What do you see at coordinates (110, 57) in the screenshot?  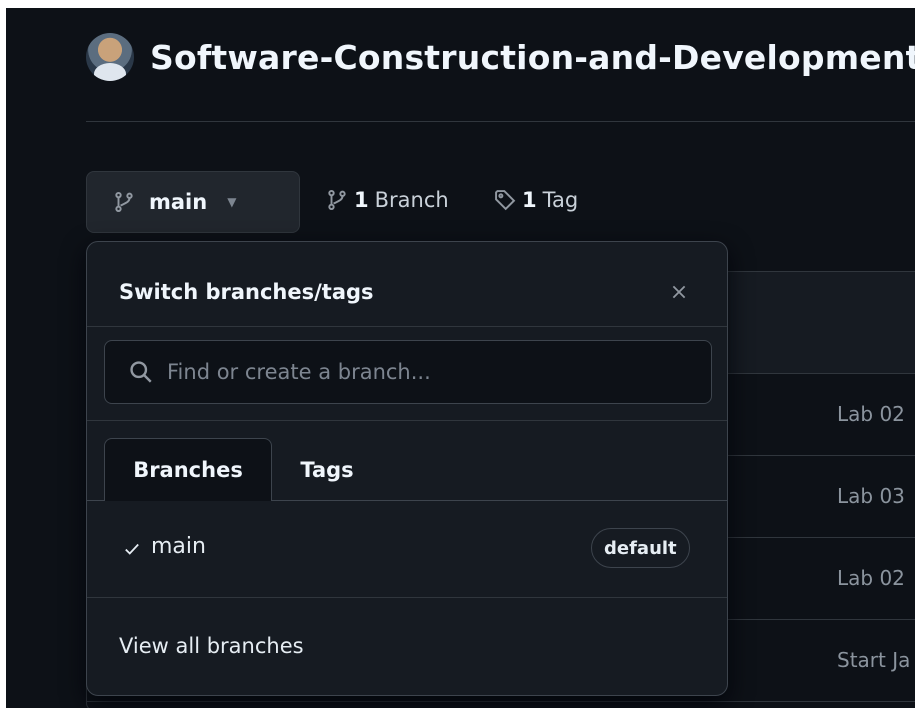 I see `owner-avatar` at bounding box center [110, 57].